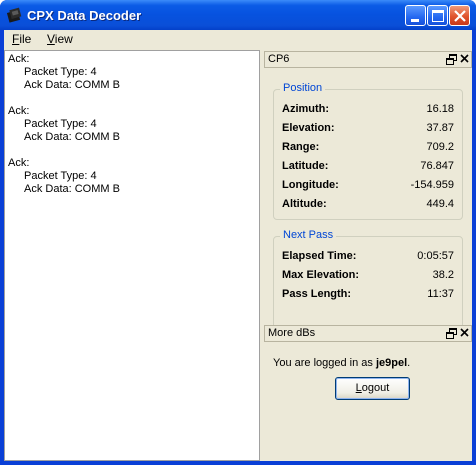 The height and width of the screenshot is (465, 476). I want to click on maximize-icon, so click(438, 16).